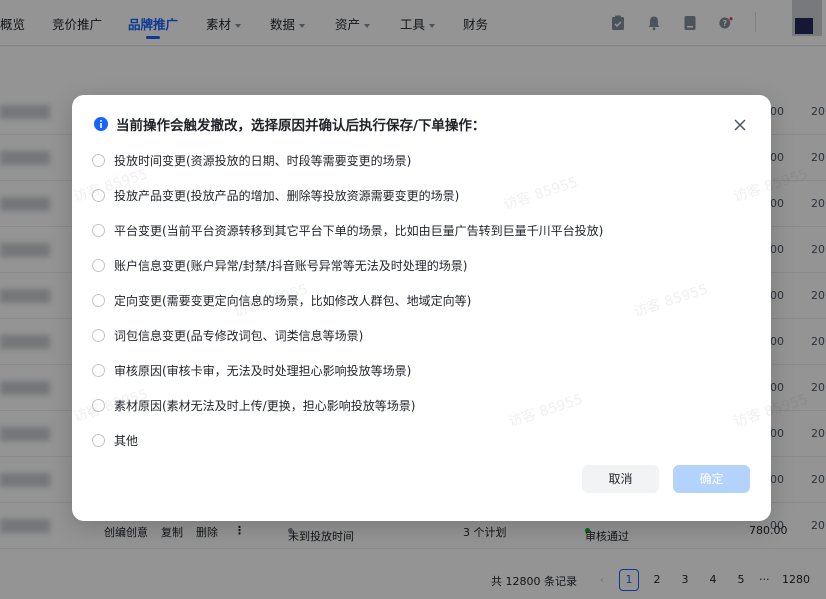  I want to click on reason-option-material: 素材原因(素材无法及时上传/更换，担心影响投放等场景), so click(253, 405).